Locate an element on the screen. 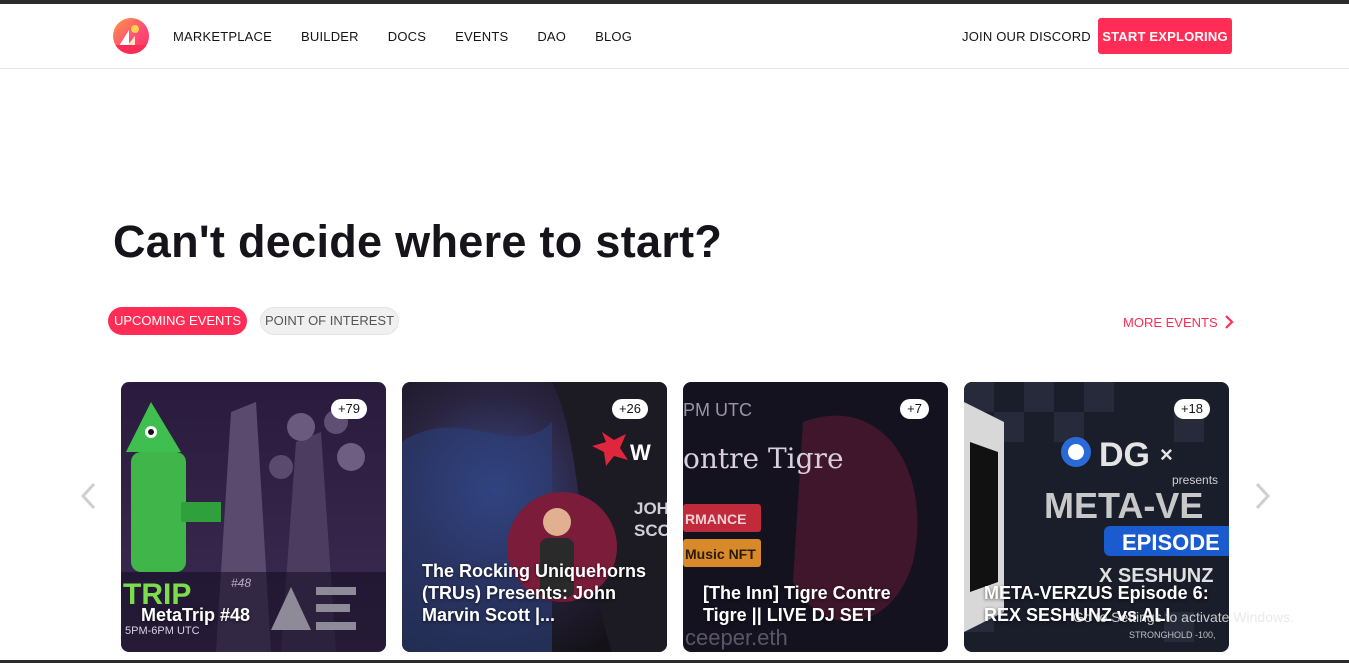 Image resolution: width=1349 pixels, height=663 pixels. main-nav: MARKETPLACE BUILDER DOCS EVENTS DAO BLOG is located at coordinates (417, 36).